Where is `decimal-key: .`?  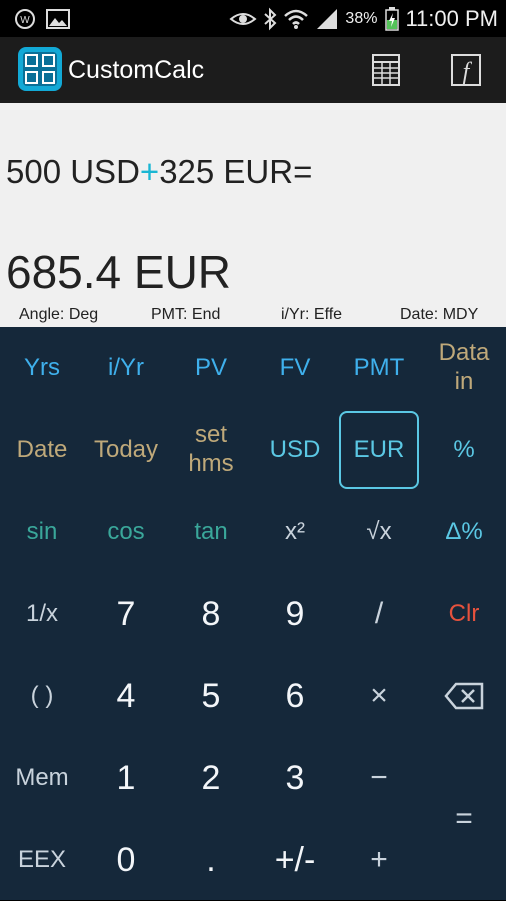 decimal-key: . is located at coordinates (211, 860).